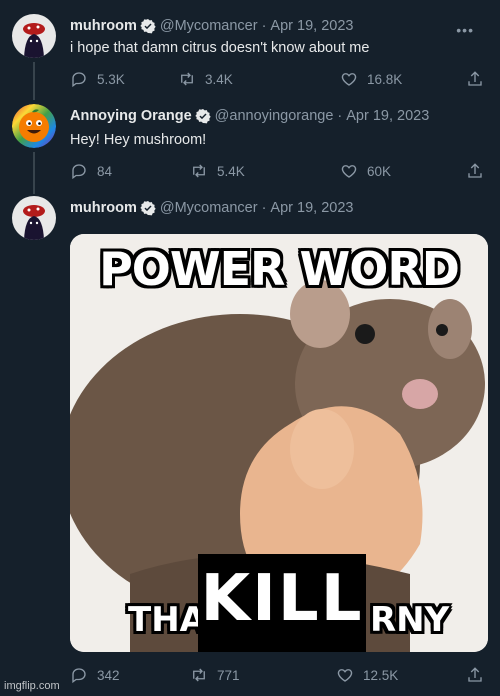 The width and height of the screenshot is (500, 696). What do you see at coordinates (381, 675) in the screenshot?
I see `like-count: 12.5K` at bounding box center [381, 675].